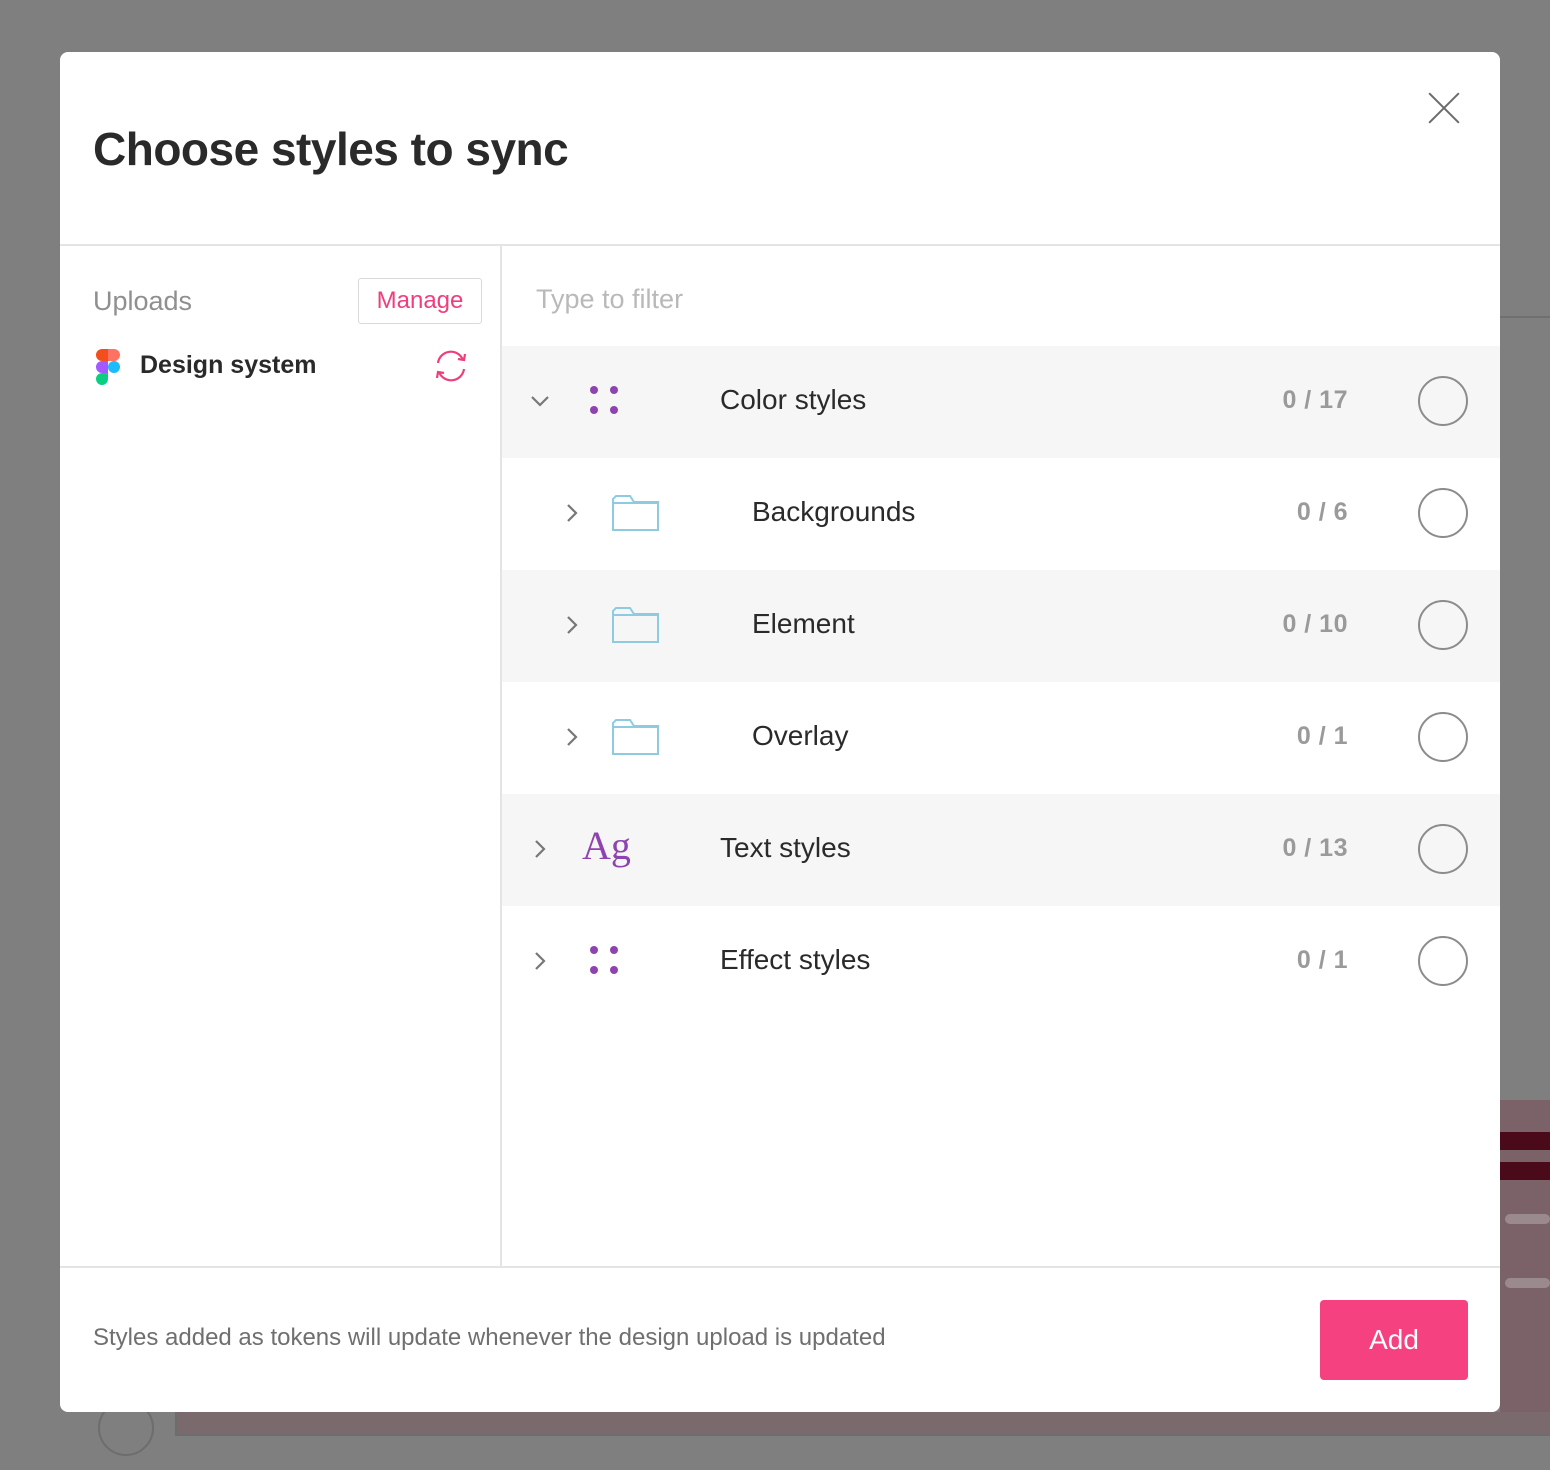  Describe the element at coordinates (228, 365) in the screenshot. I see `upload-name: Design system` at that location.